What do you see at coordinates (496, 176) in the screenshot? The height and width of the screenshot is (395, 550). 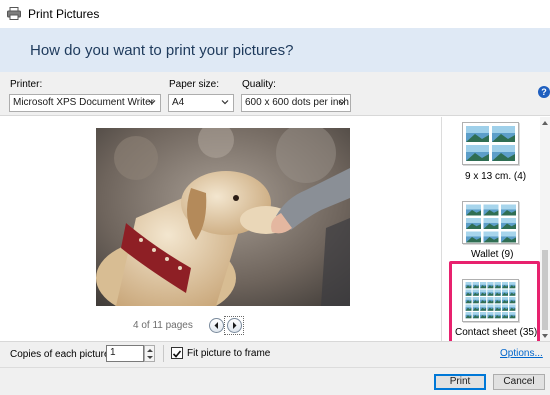 I see `layout-label-9x13: 9 x 13 cm. (4)` at bounding box center [496, 176].